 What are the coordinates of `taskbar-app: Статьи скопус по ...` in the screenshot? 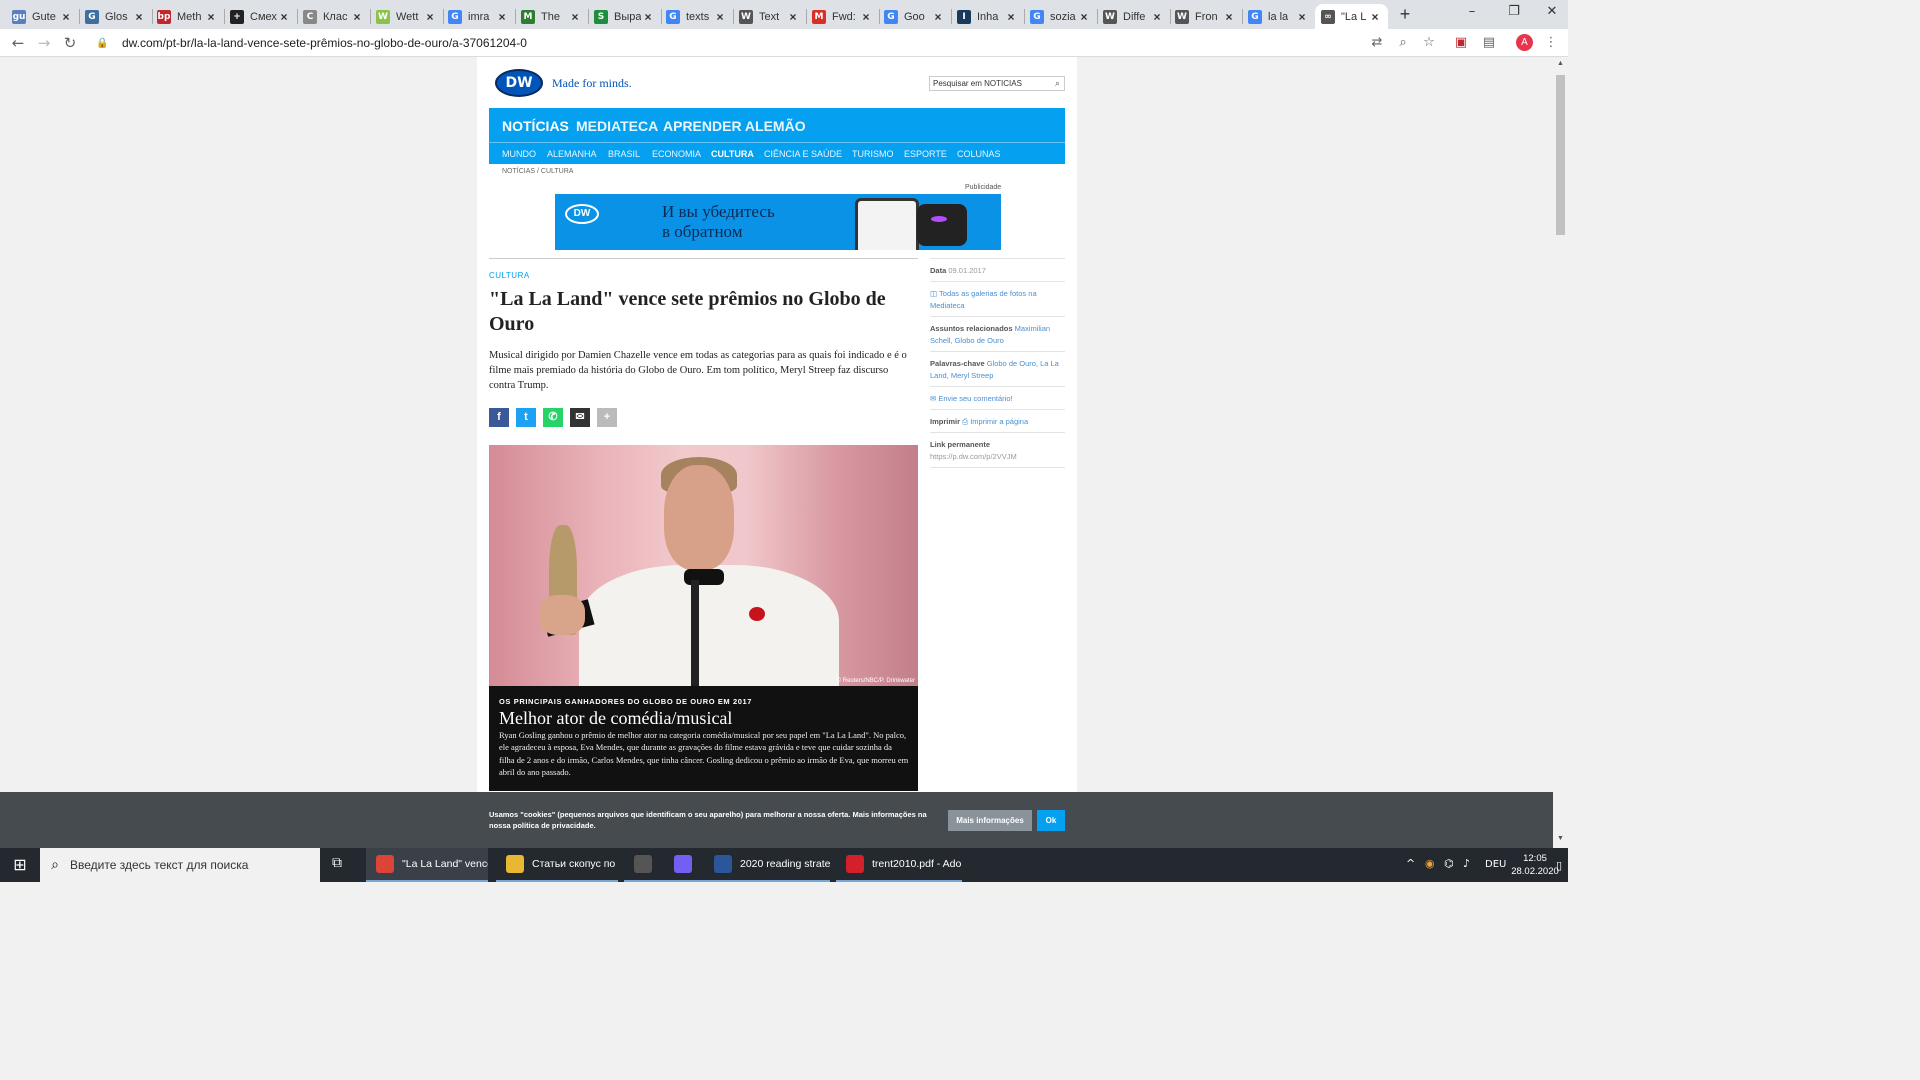 It's located at (557, 865).